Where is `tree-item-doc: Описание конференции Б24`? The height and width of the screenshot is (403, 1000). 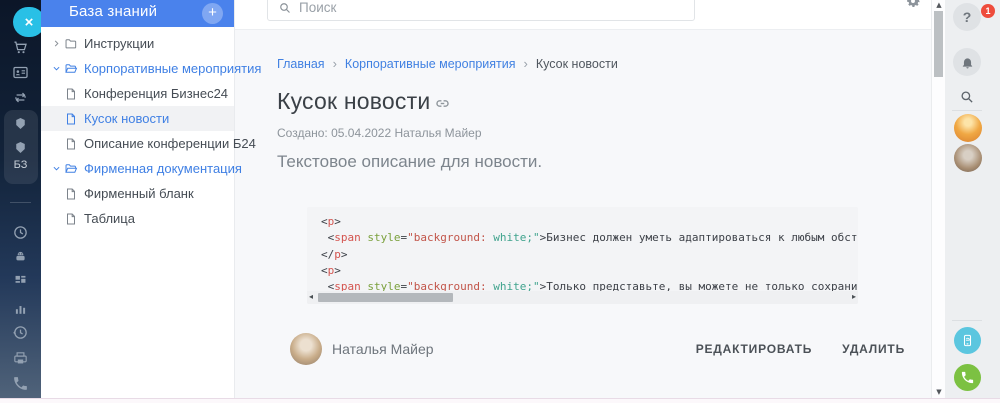
tree-item-doc: Описание конференции Б24 is located at coordinates (148, 143).